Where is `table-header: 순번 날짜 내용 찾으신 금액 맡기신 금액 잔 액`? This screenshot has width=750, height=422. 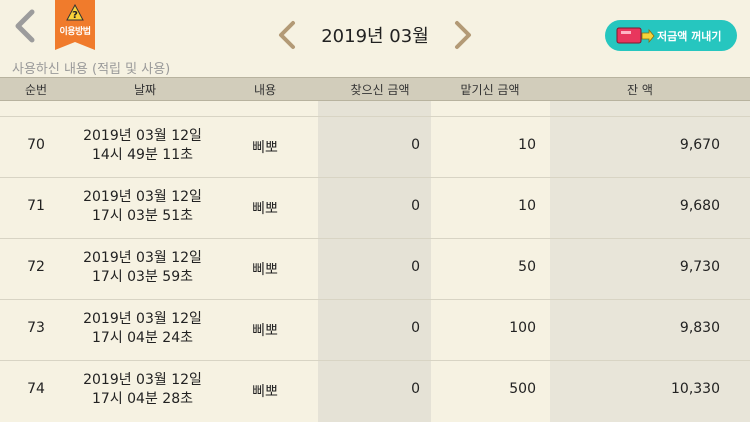
table-header: 순번 날짜 내용 찾으신 금액 맡기신 금액 잔 액 is located at coordinates (375, 89).